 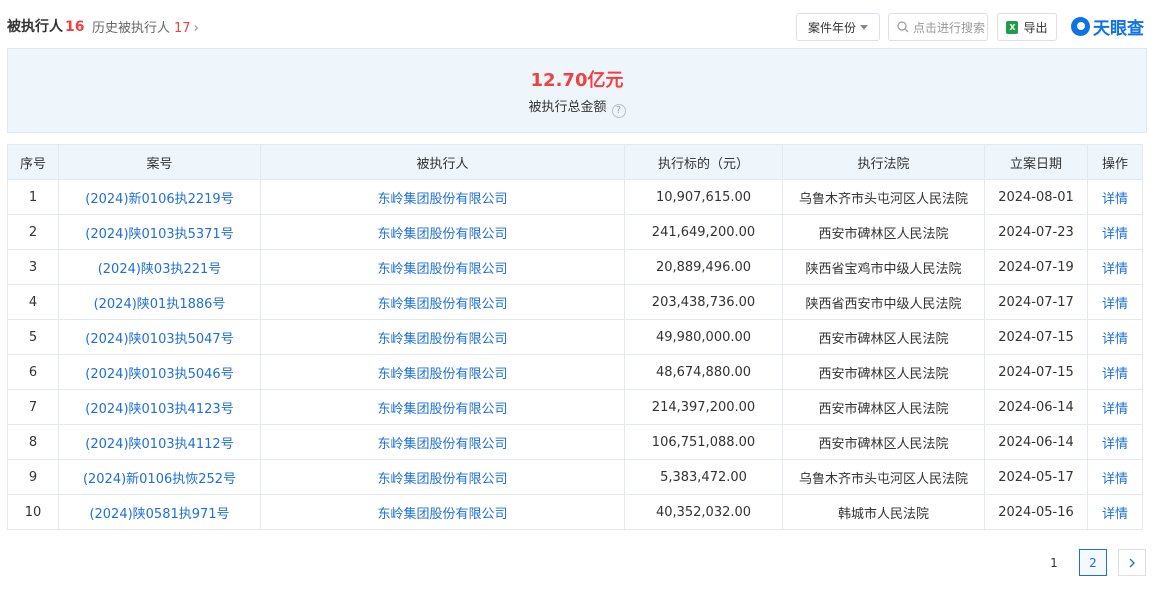 What do you see at coordinates (33, 372) in the screenshot?
I see `cell-no: 6` at bounding box center [33, 372].